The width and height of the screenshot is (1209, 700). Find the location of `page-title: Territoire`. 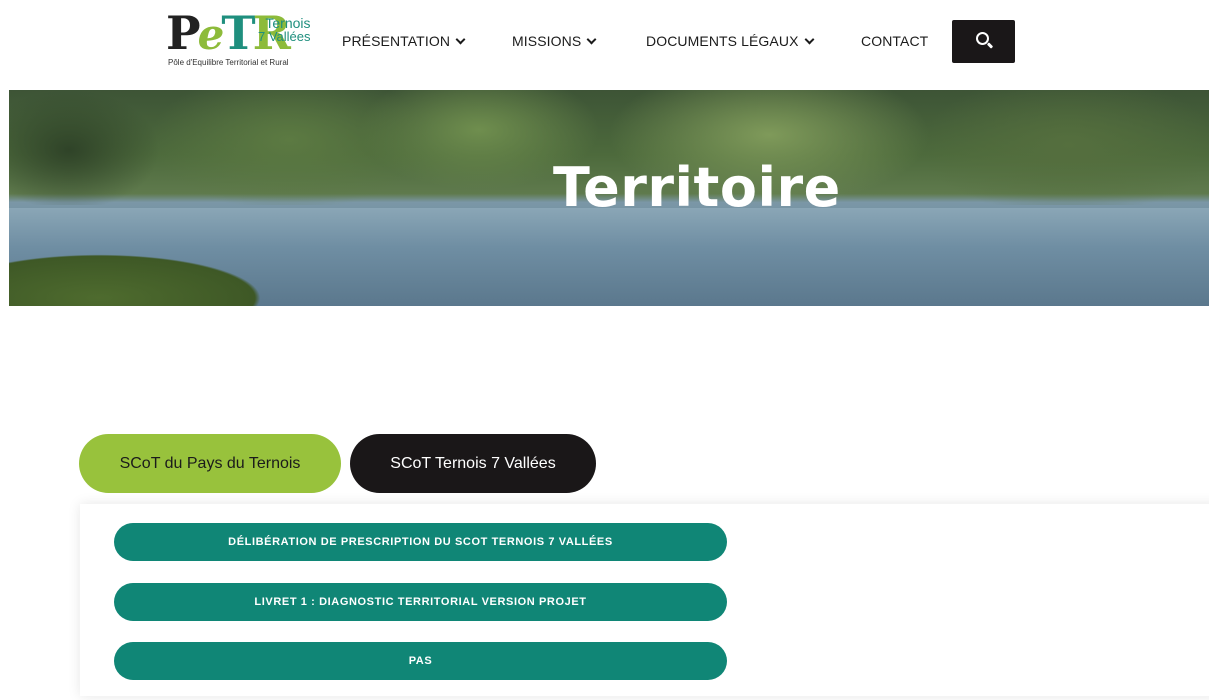

page-title: Territoire is located at coordinates (697, 187).